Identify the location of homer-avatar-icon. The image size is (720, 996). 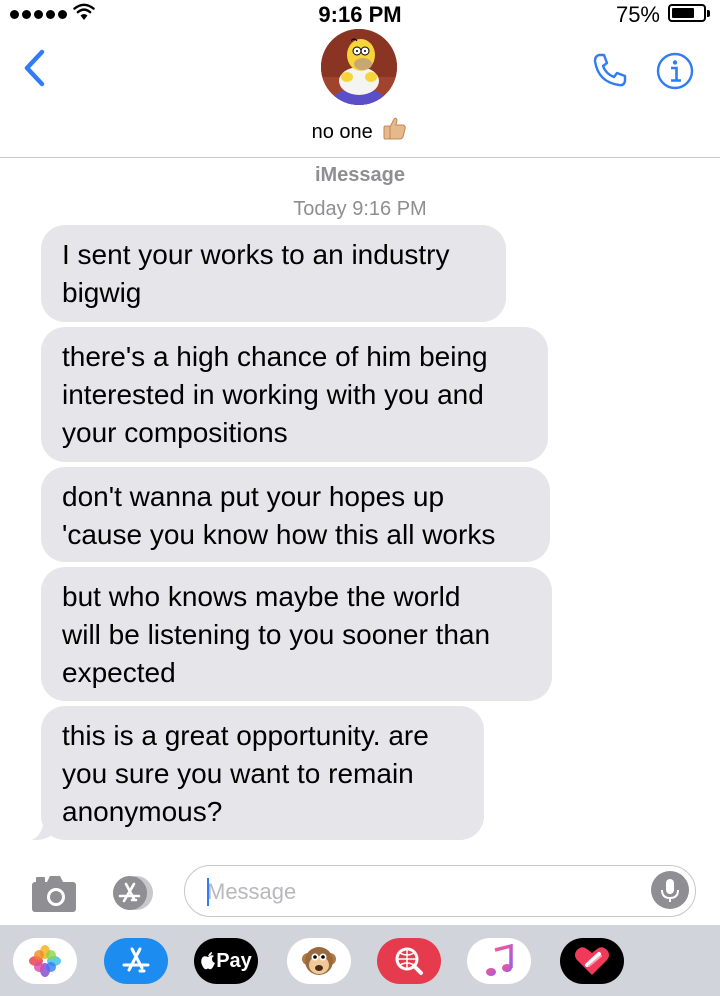
(359, 67).